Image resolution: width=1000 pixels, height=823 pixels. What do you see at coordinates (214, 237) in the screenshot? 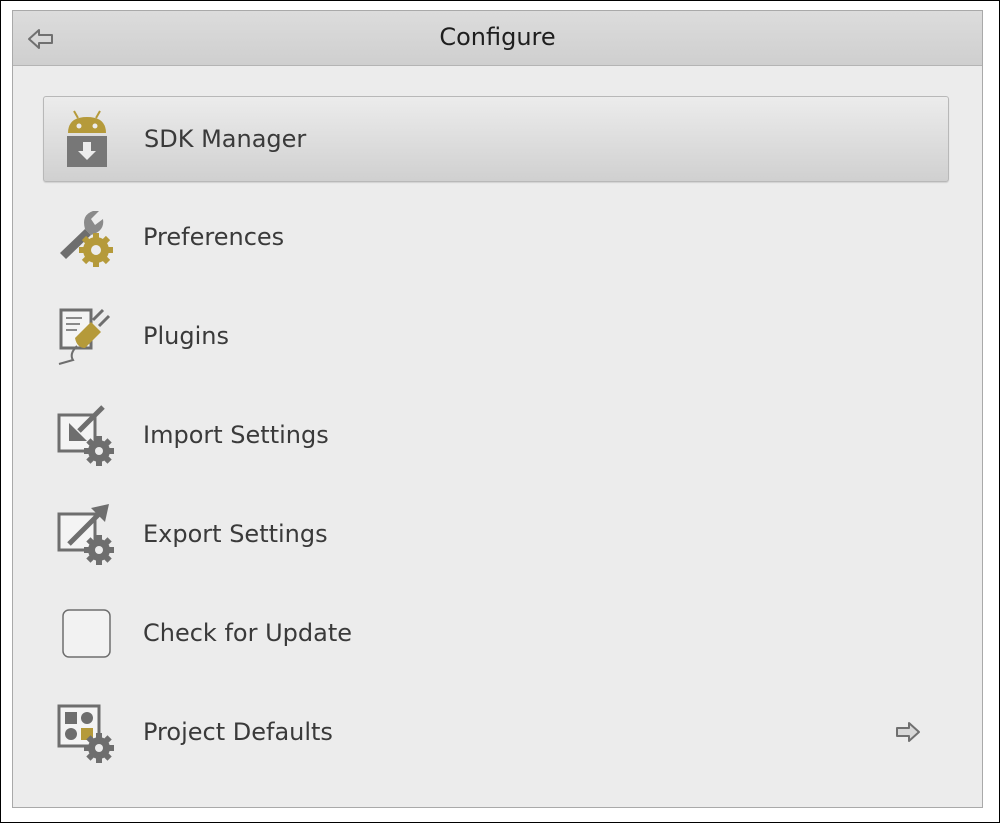
I see `menu-item-label: Preferences` at bounding box center [214, 237].